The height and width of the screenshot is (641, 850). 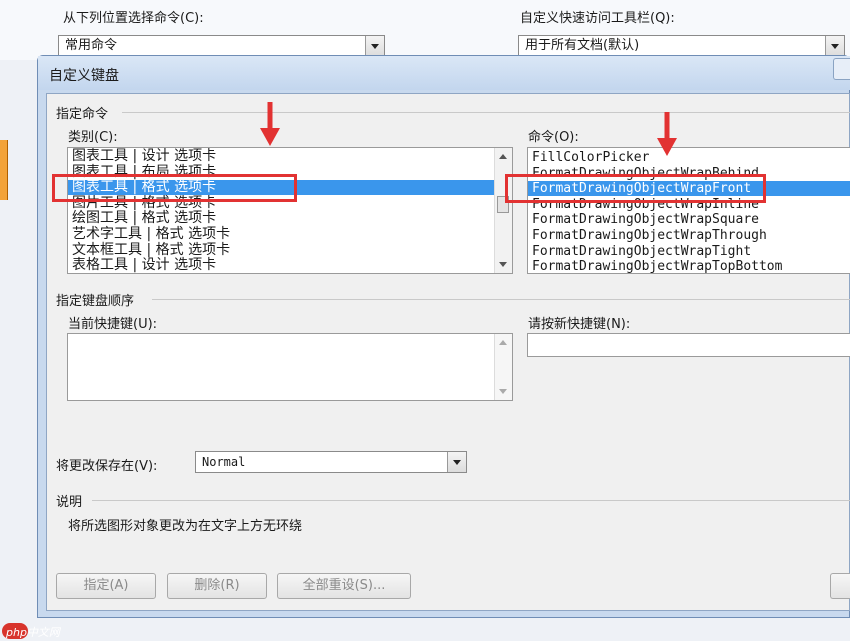 I want to click on category-item: 文本框工具 | 格式 选项卡, so click(x=284, y=250).